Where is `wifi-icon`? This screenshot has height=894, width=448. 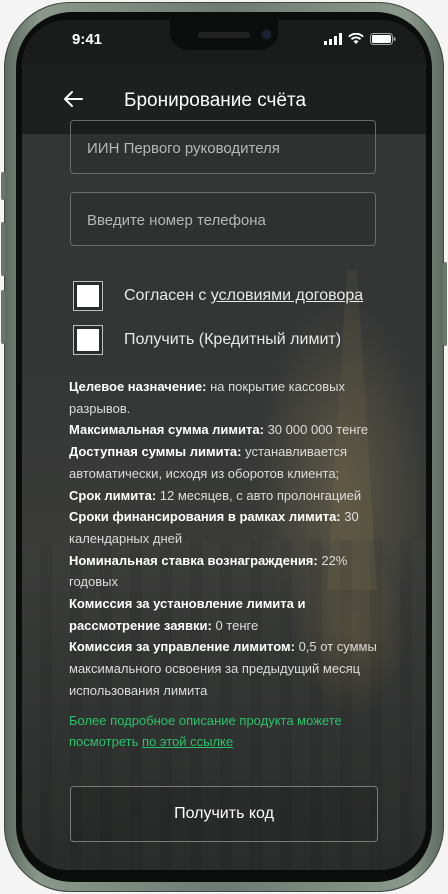
wifi-icon is located at coordinates (356, 38).